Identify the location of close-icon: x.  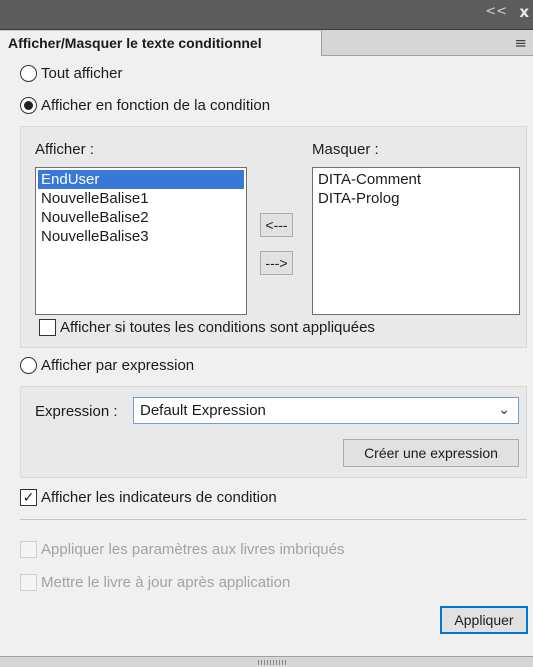
(524, 12).